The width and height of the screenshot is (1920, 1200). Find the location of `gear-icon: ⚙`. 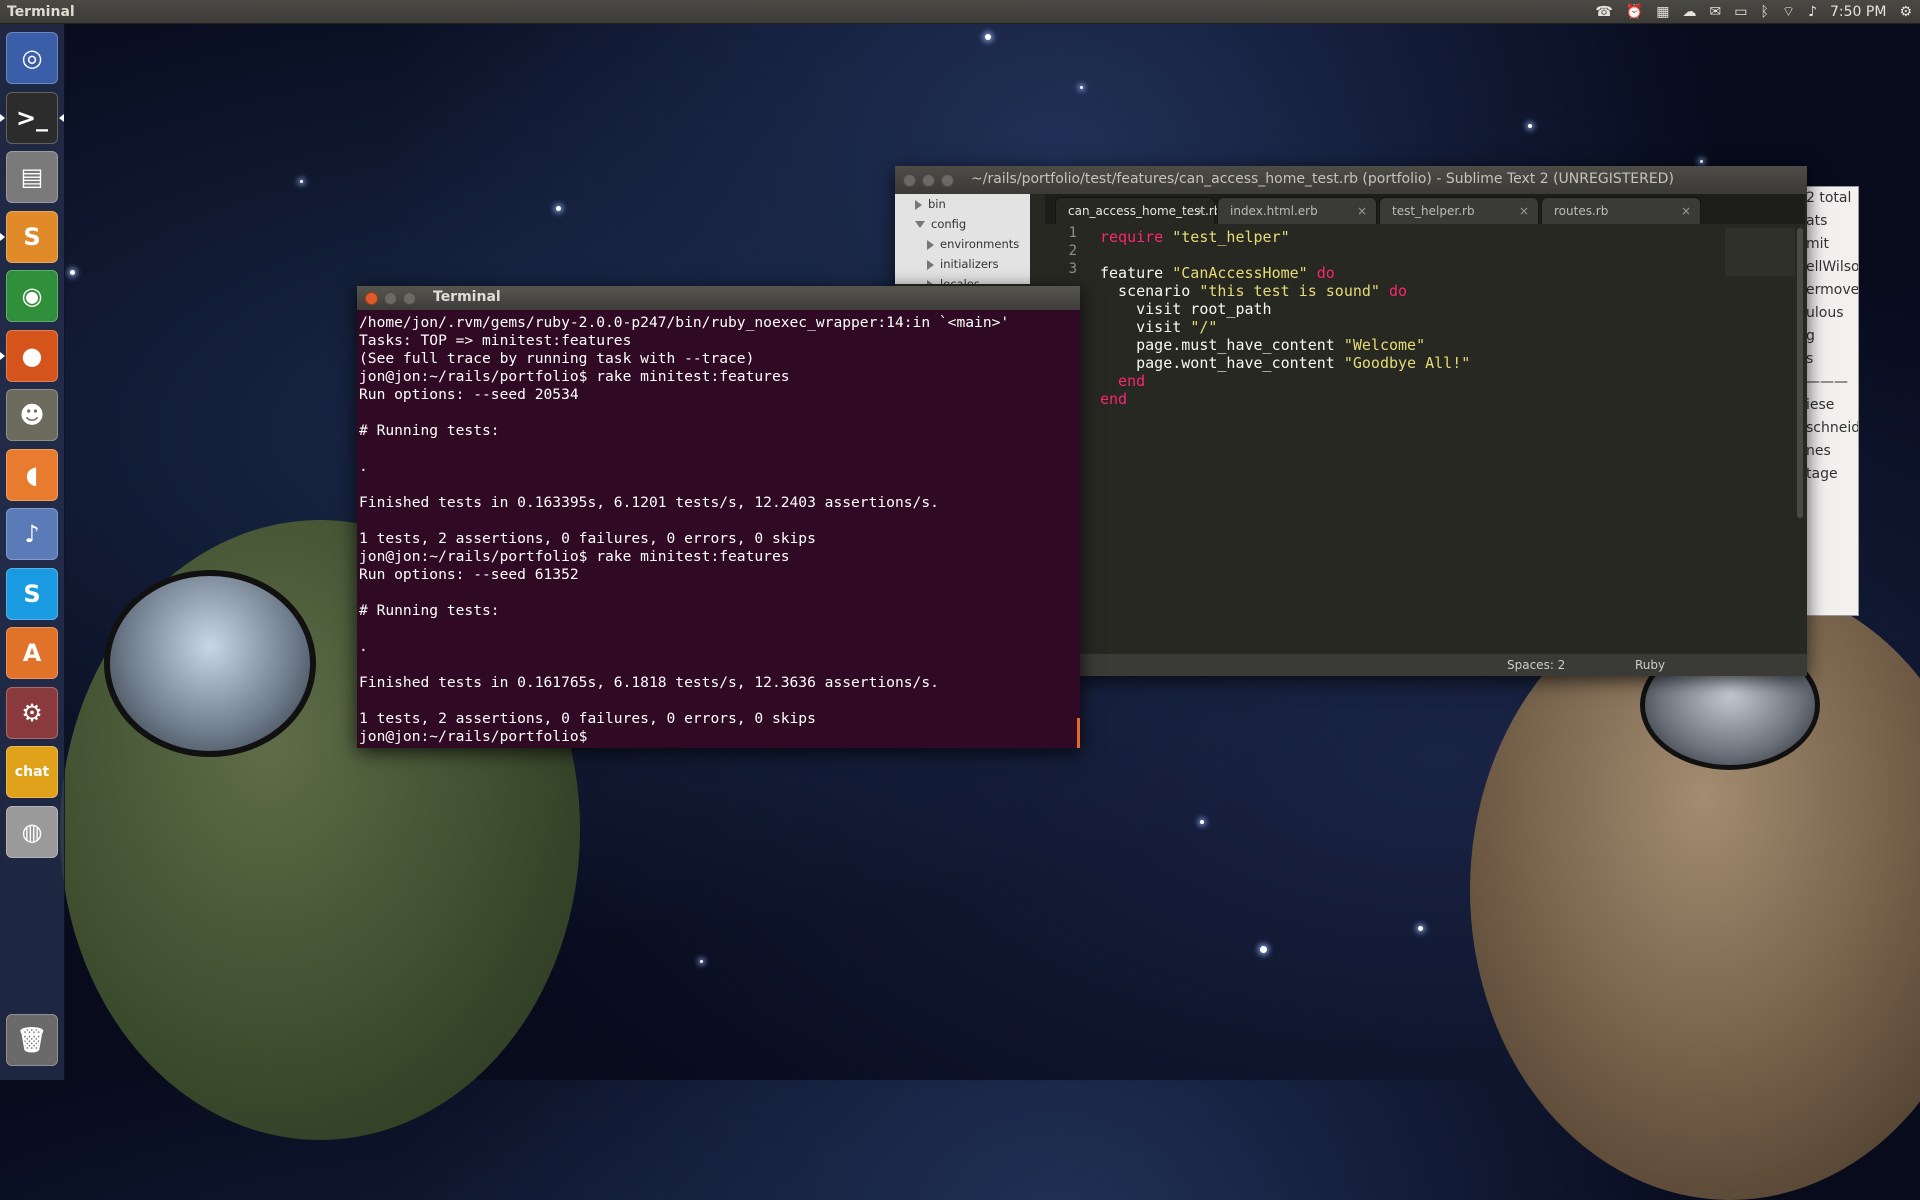

gear-icon: ⚙ is located at coordinates (1905, 12).